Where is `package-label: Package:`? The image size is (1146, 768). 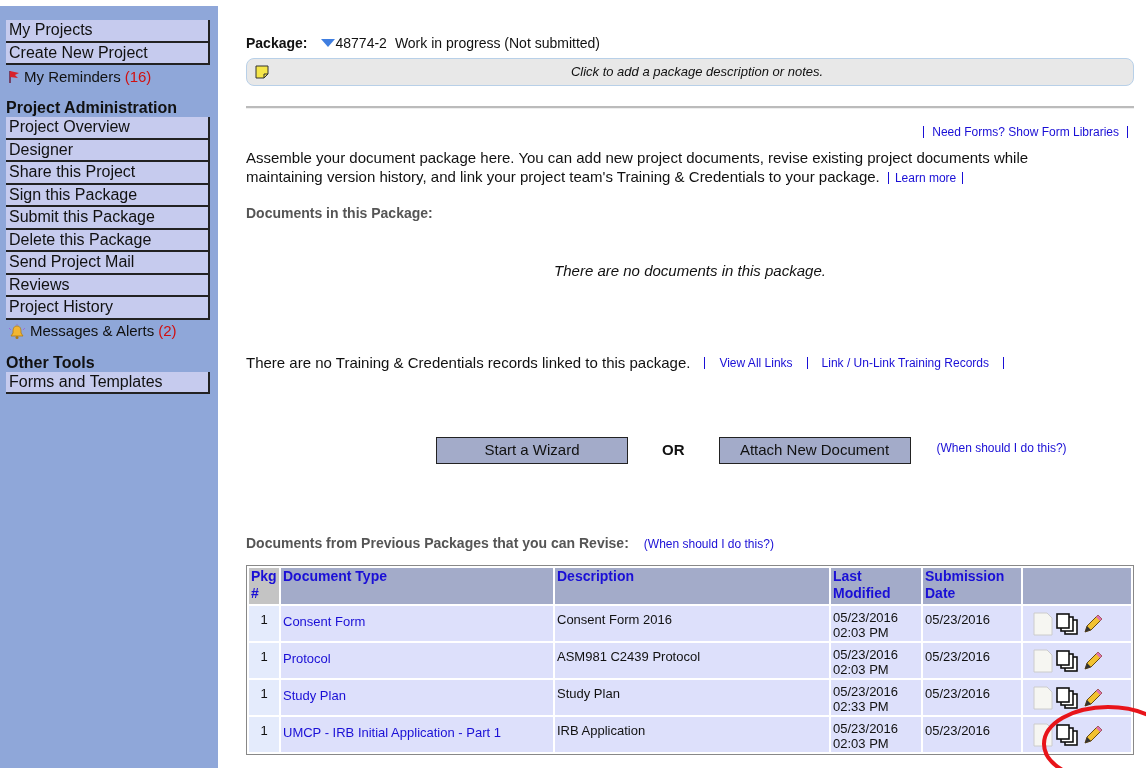 package-label: Package: is located at coordinates (277, 43).